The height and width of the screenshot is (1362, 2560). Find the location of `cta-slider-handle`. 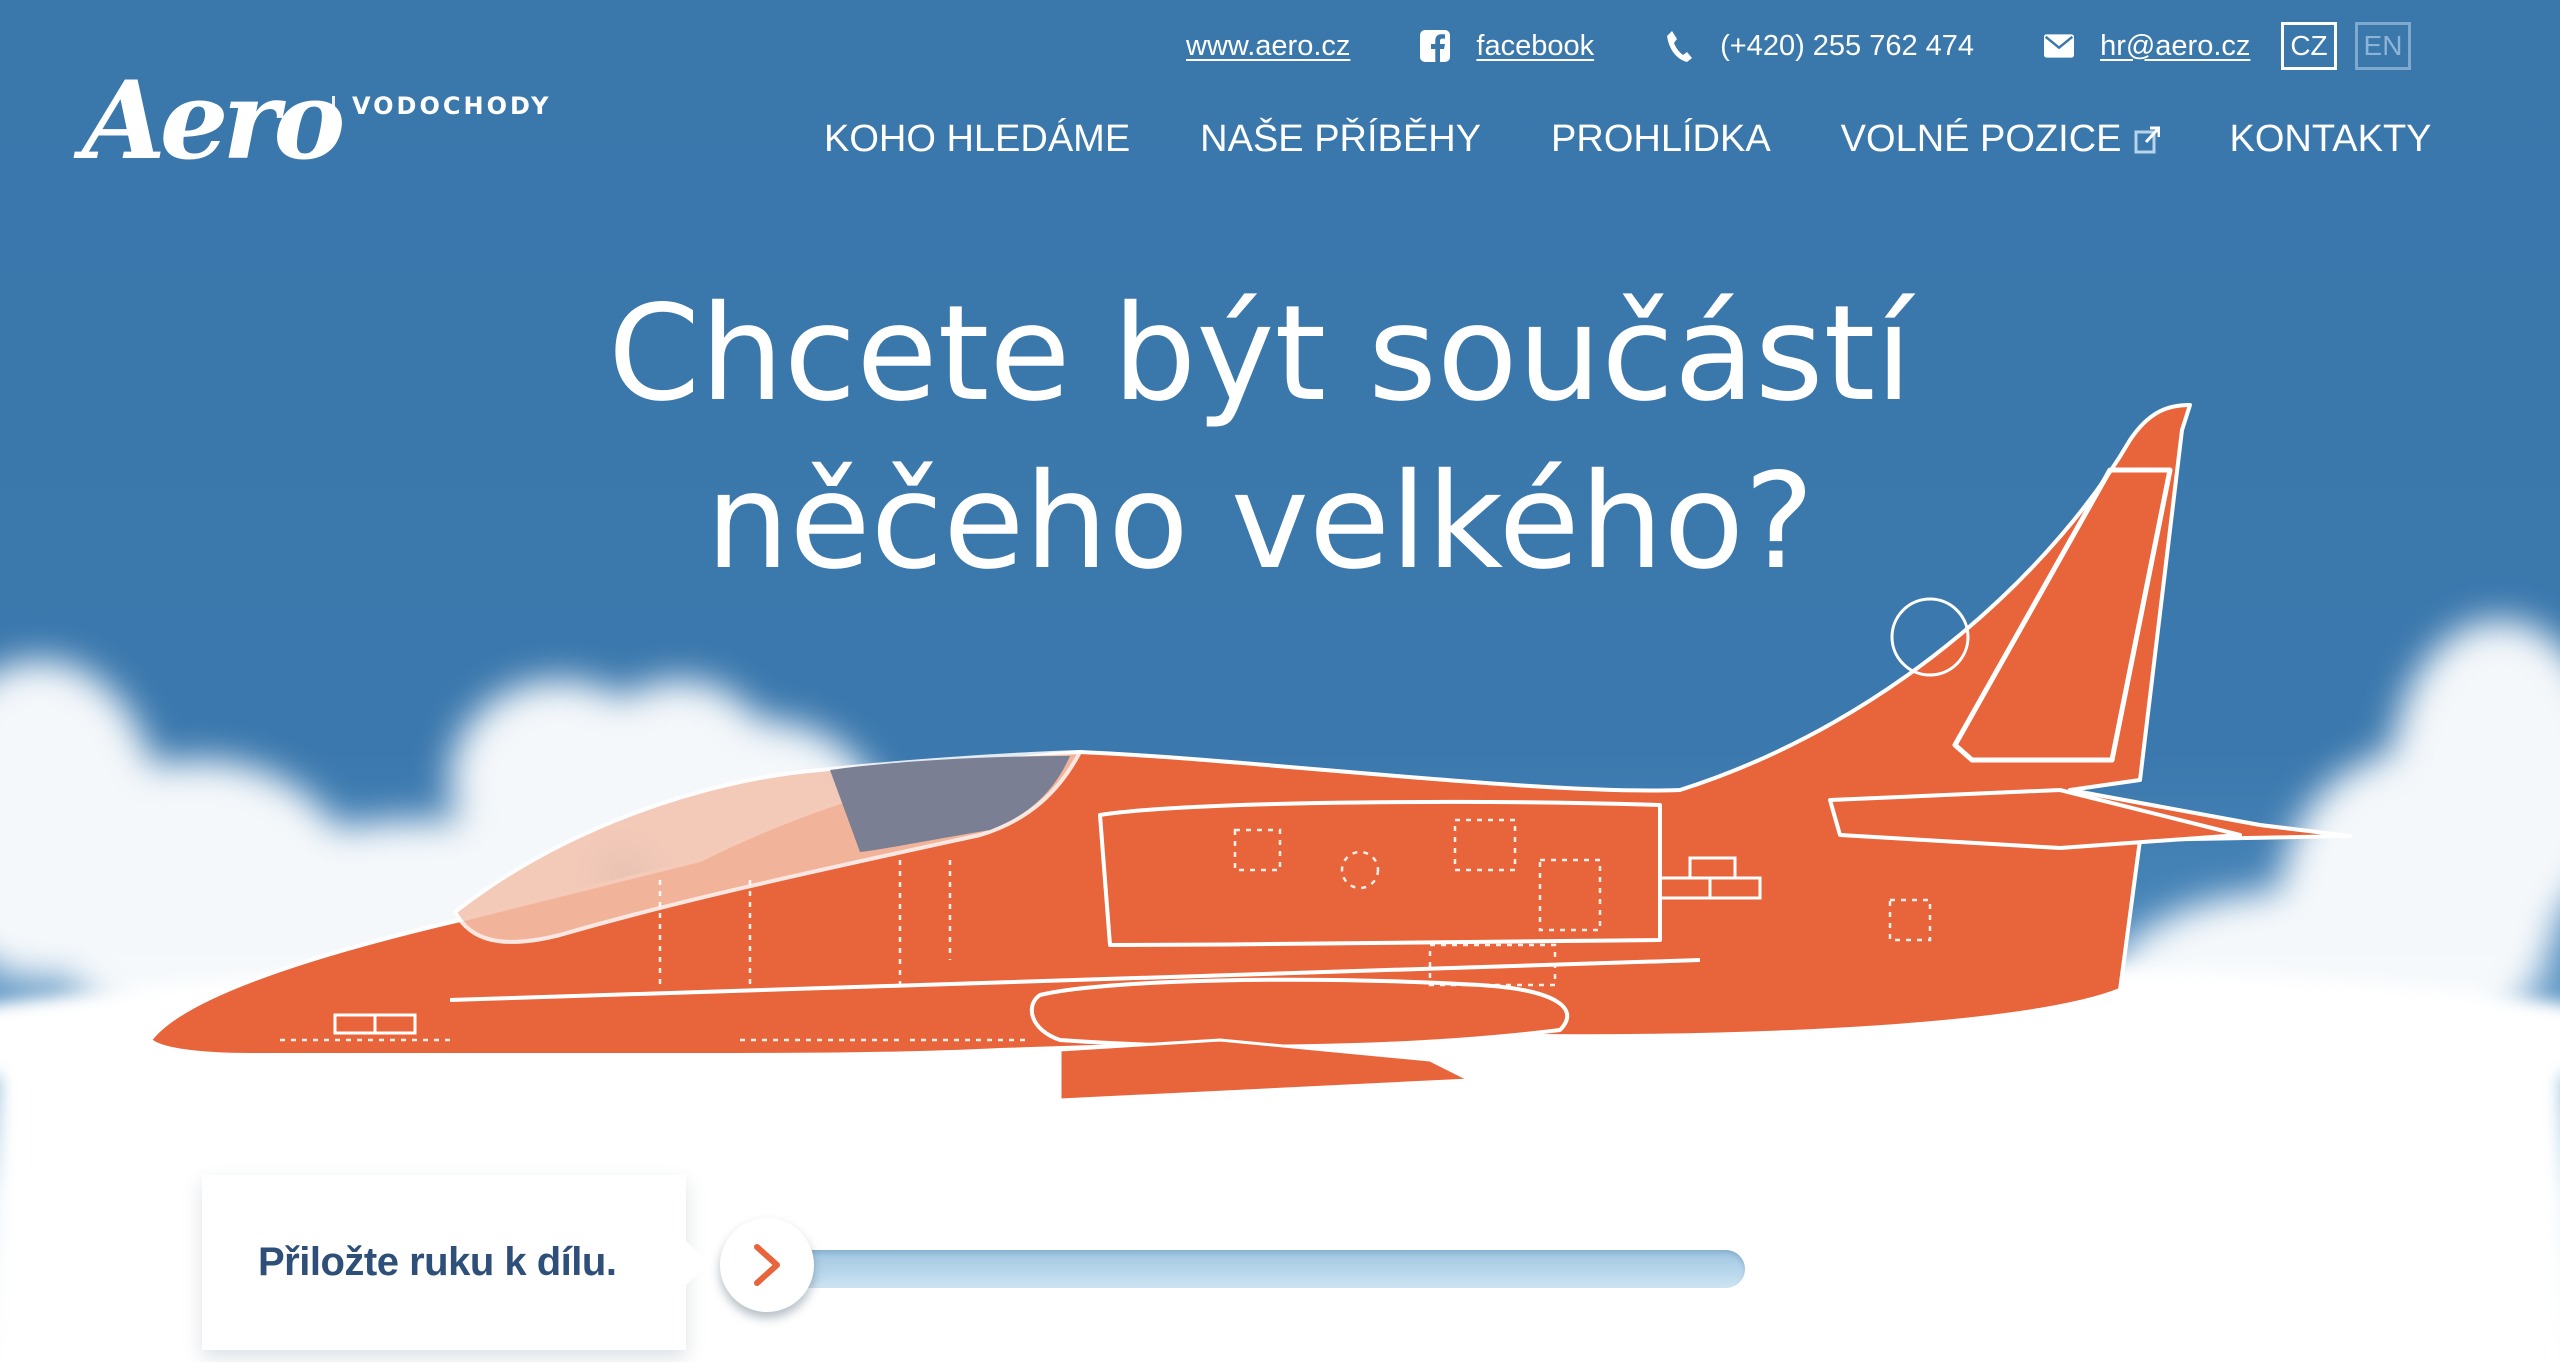

cta-slider-handle is located at coordinates (767, 1265).